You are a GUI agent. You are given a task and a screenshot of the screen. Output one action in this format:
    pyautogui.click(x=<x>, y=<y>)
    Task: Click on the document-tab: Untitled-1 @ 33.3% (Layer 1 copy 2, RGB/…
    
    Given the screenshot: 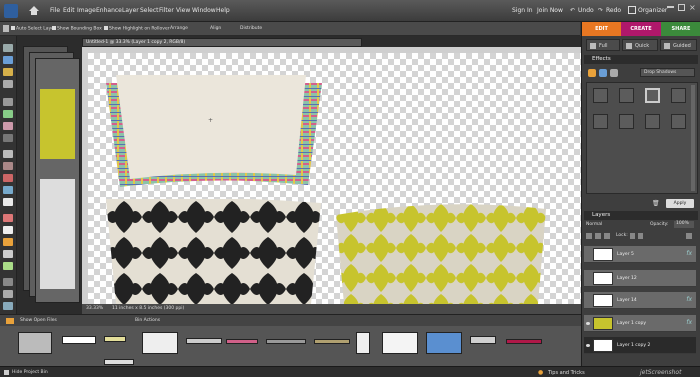 What is the action you would take?
    pyautogui.click(x=222, y=42)
    